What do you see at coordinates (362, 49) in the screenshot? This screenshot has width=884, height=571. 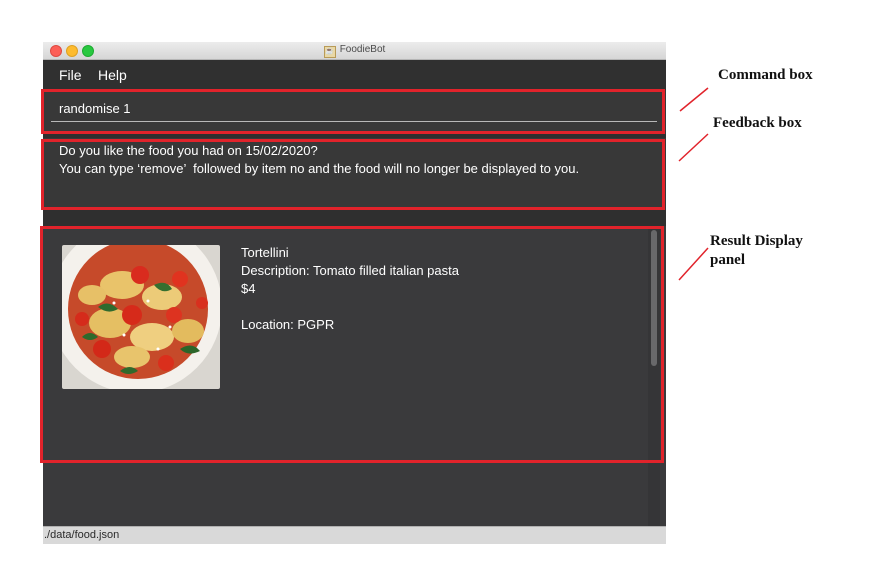 I see `window-title: FoodieBot` at bounding box center [362, 49].